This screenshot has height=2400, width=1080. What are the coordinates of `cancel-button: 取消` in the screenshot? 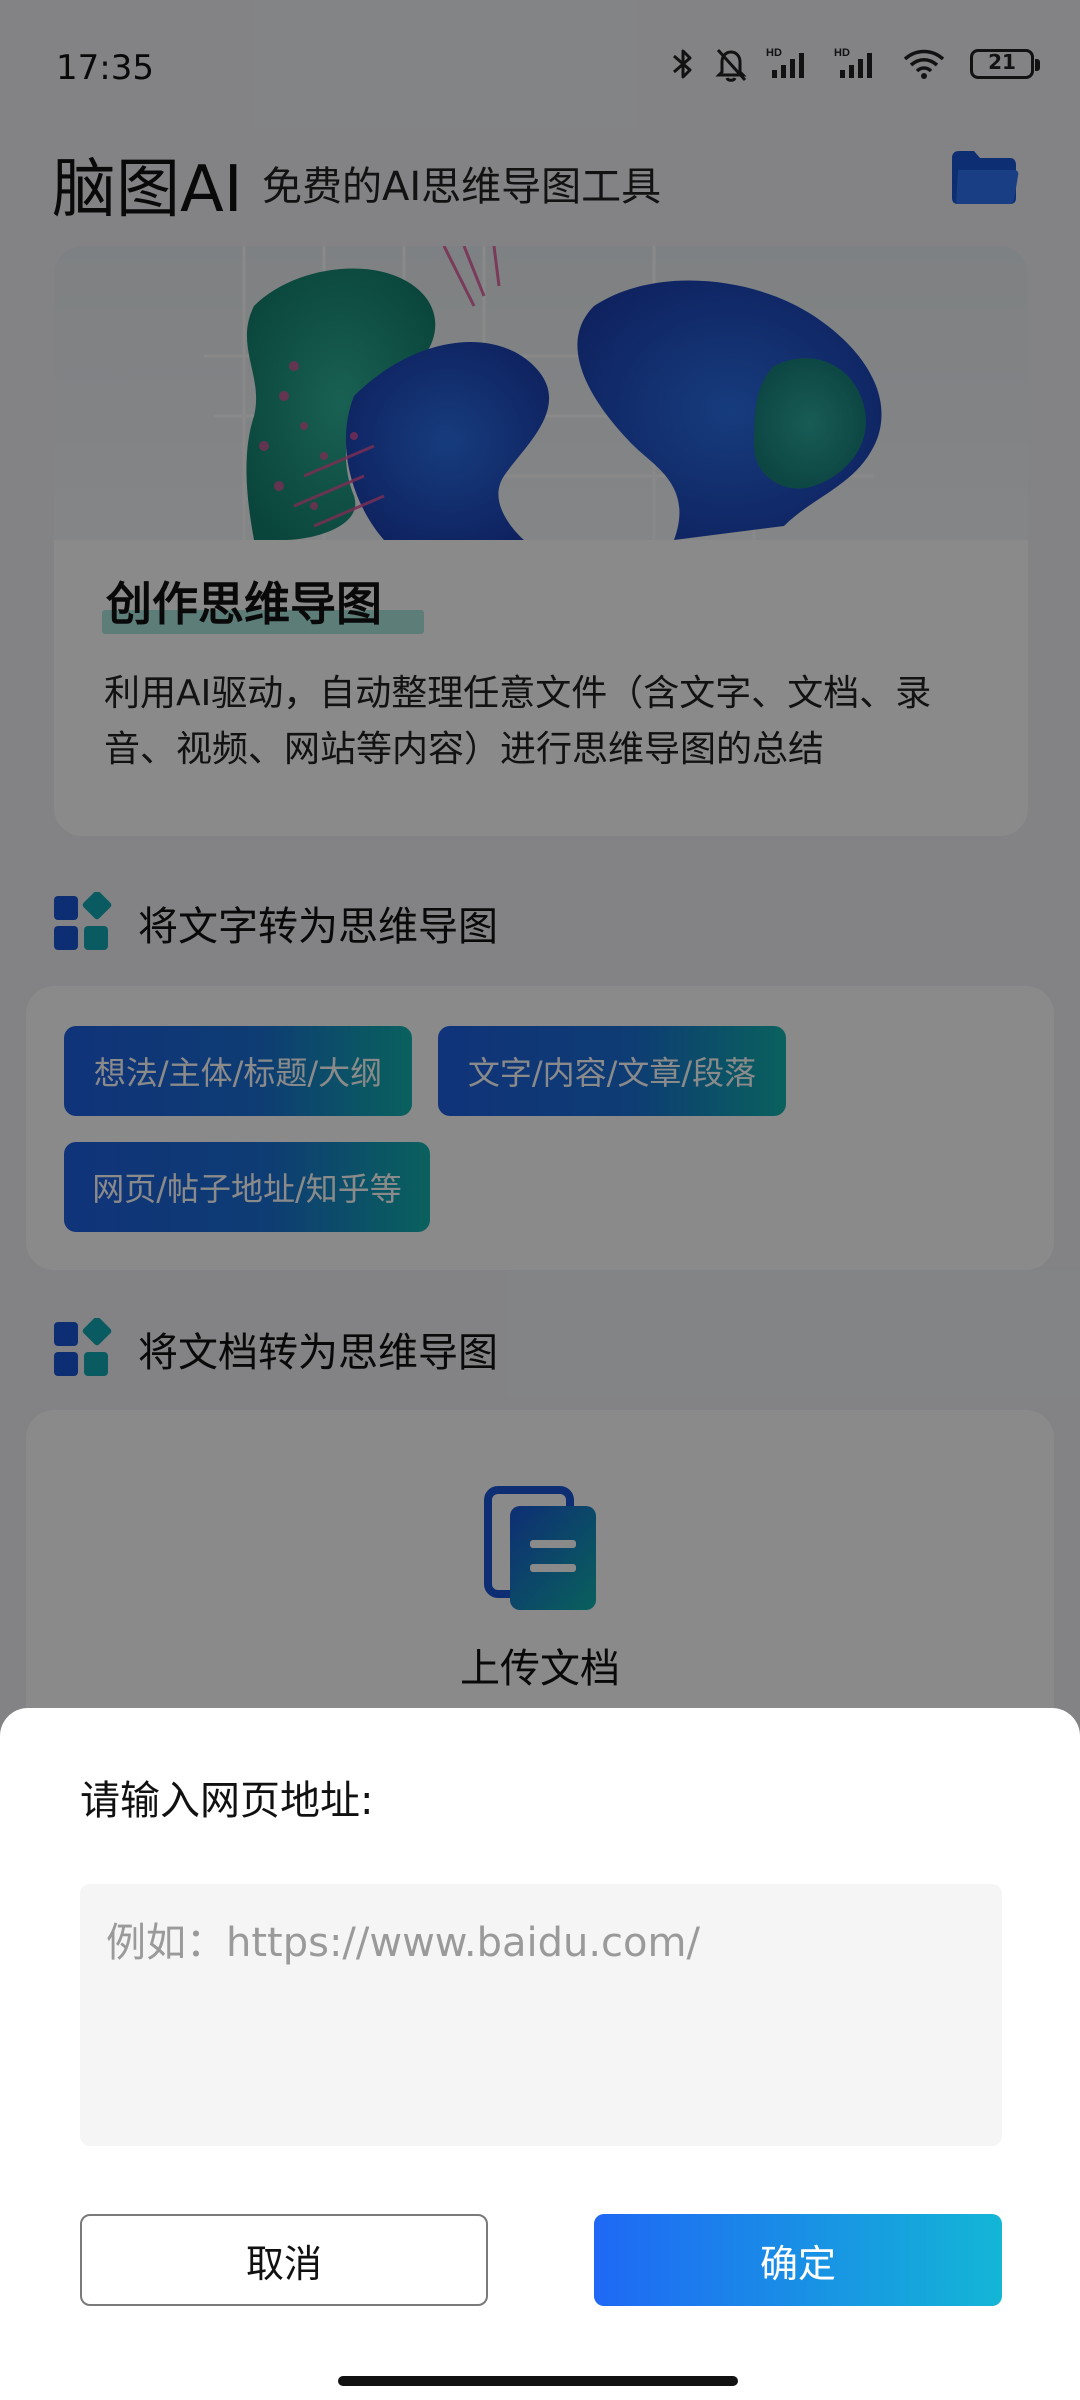 It's located at (284, 2260).